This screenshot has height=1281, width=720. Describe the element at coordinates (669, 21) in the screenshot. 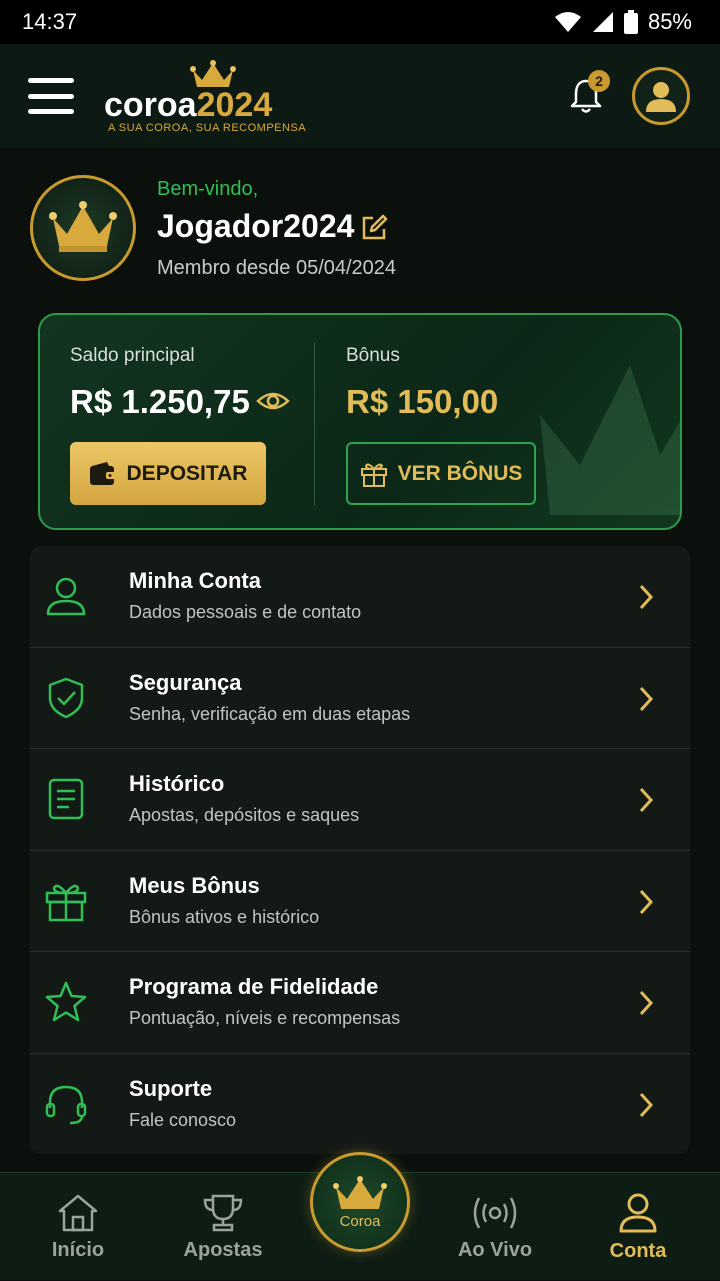

I see `battery-percent: 85%` at that location.